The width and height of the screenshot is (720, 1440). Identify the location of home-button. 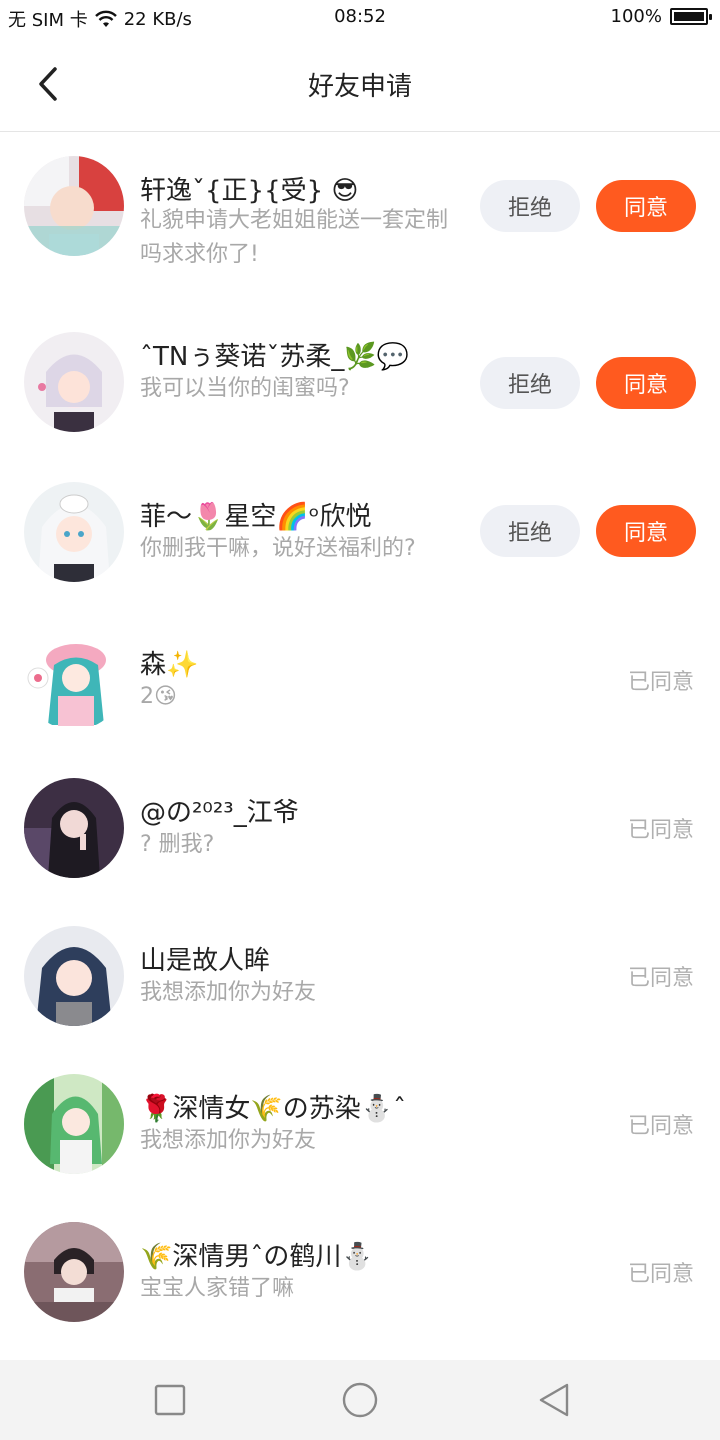
(360, 1400).